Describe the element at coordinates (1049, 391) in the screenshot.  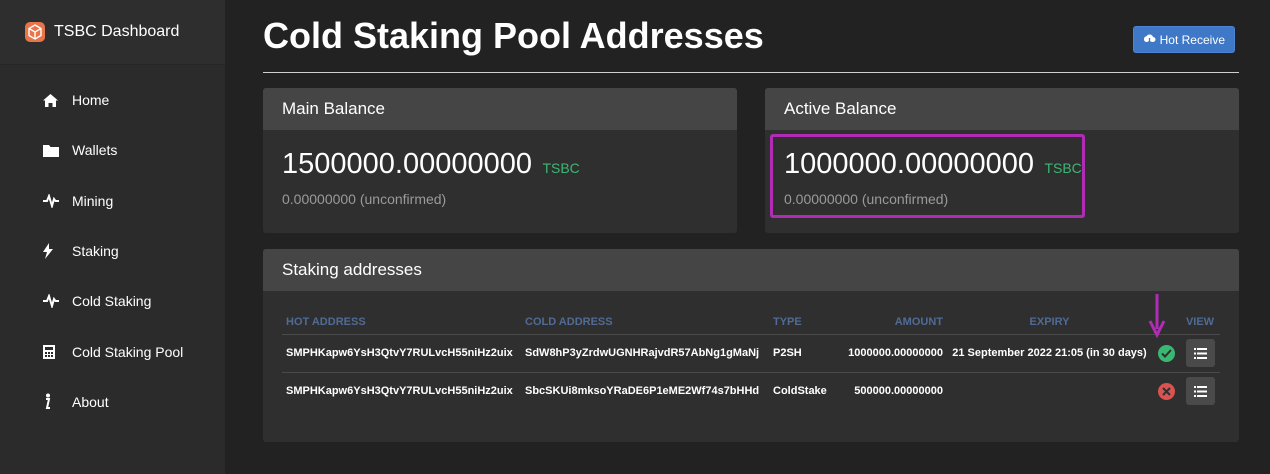
I see `expiry` at that location.